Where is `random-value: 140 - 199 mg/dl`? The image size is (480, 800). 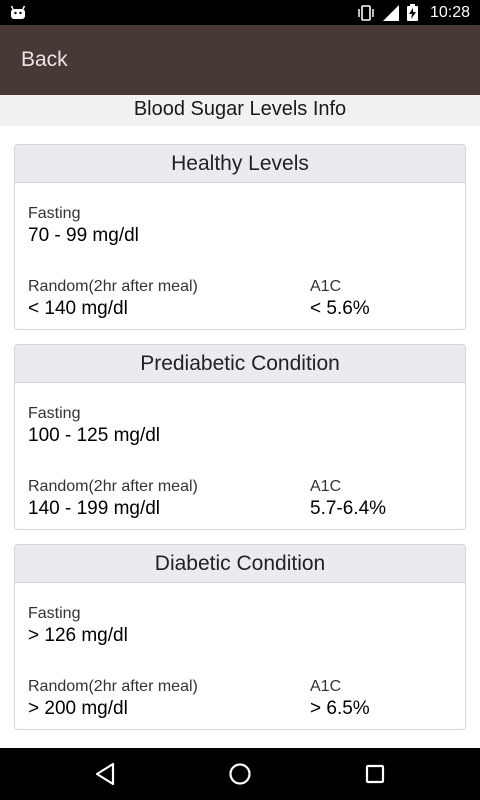
random-value: 140 - 199 mg/dl is located at coordinates (94, 508).